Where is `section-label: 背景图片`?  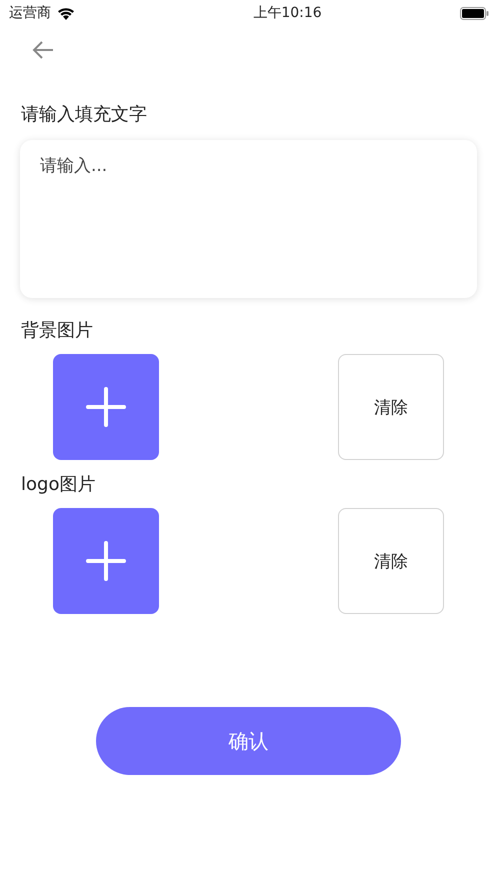
section-label: 背景图片 is located at coordinates (57, 330).